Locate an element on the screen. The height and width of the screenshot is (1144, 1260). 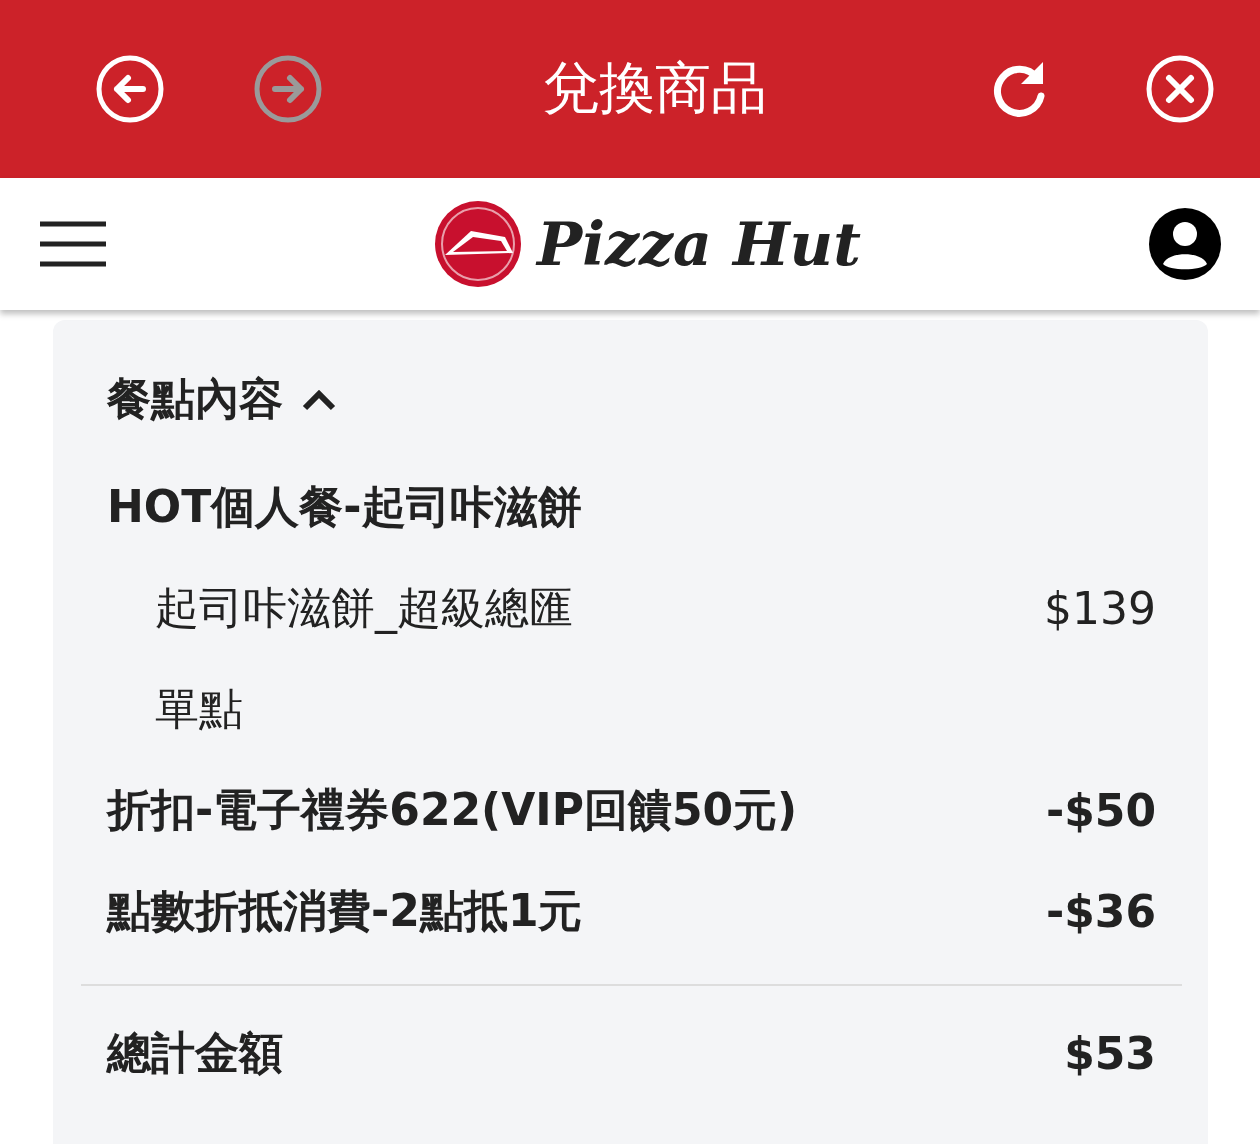
page-title: 兌換商品 is located at coordinates (655, 88).